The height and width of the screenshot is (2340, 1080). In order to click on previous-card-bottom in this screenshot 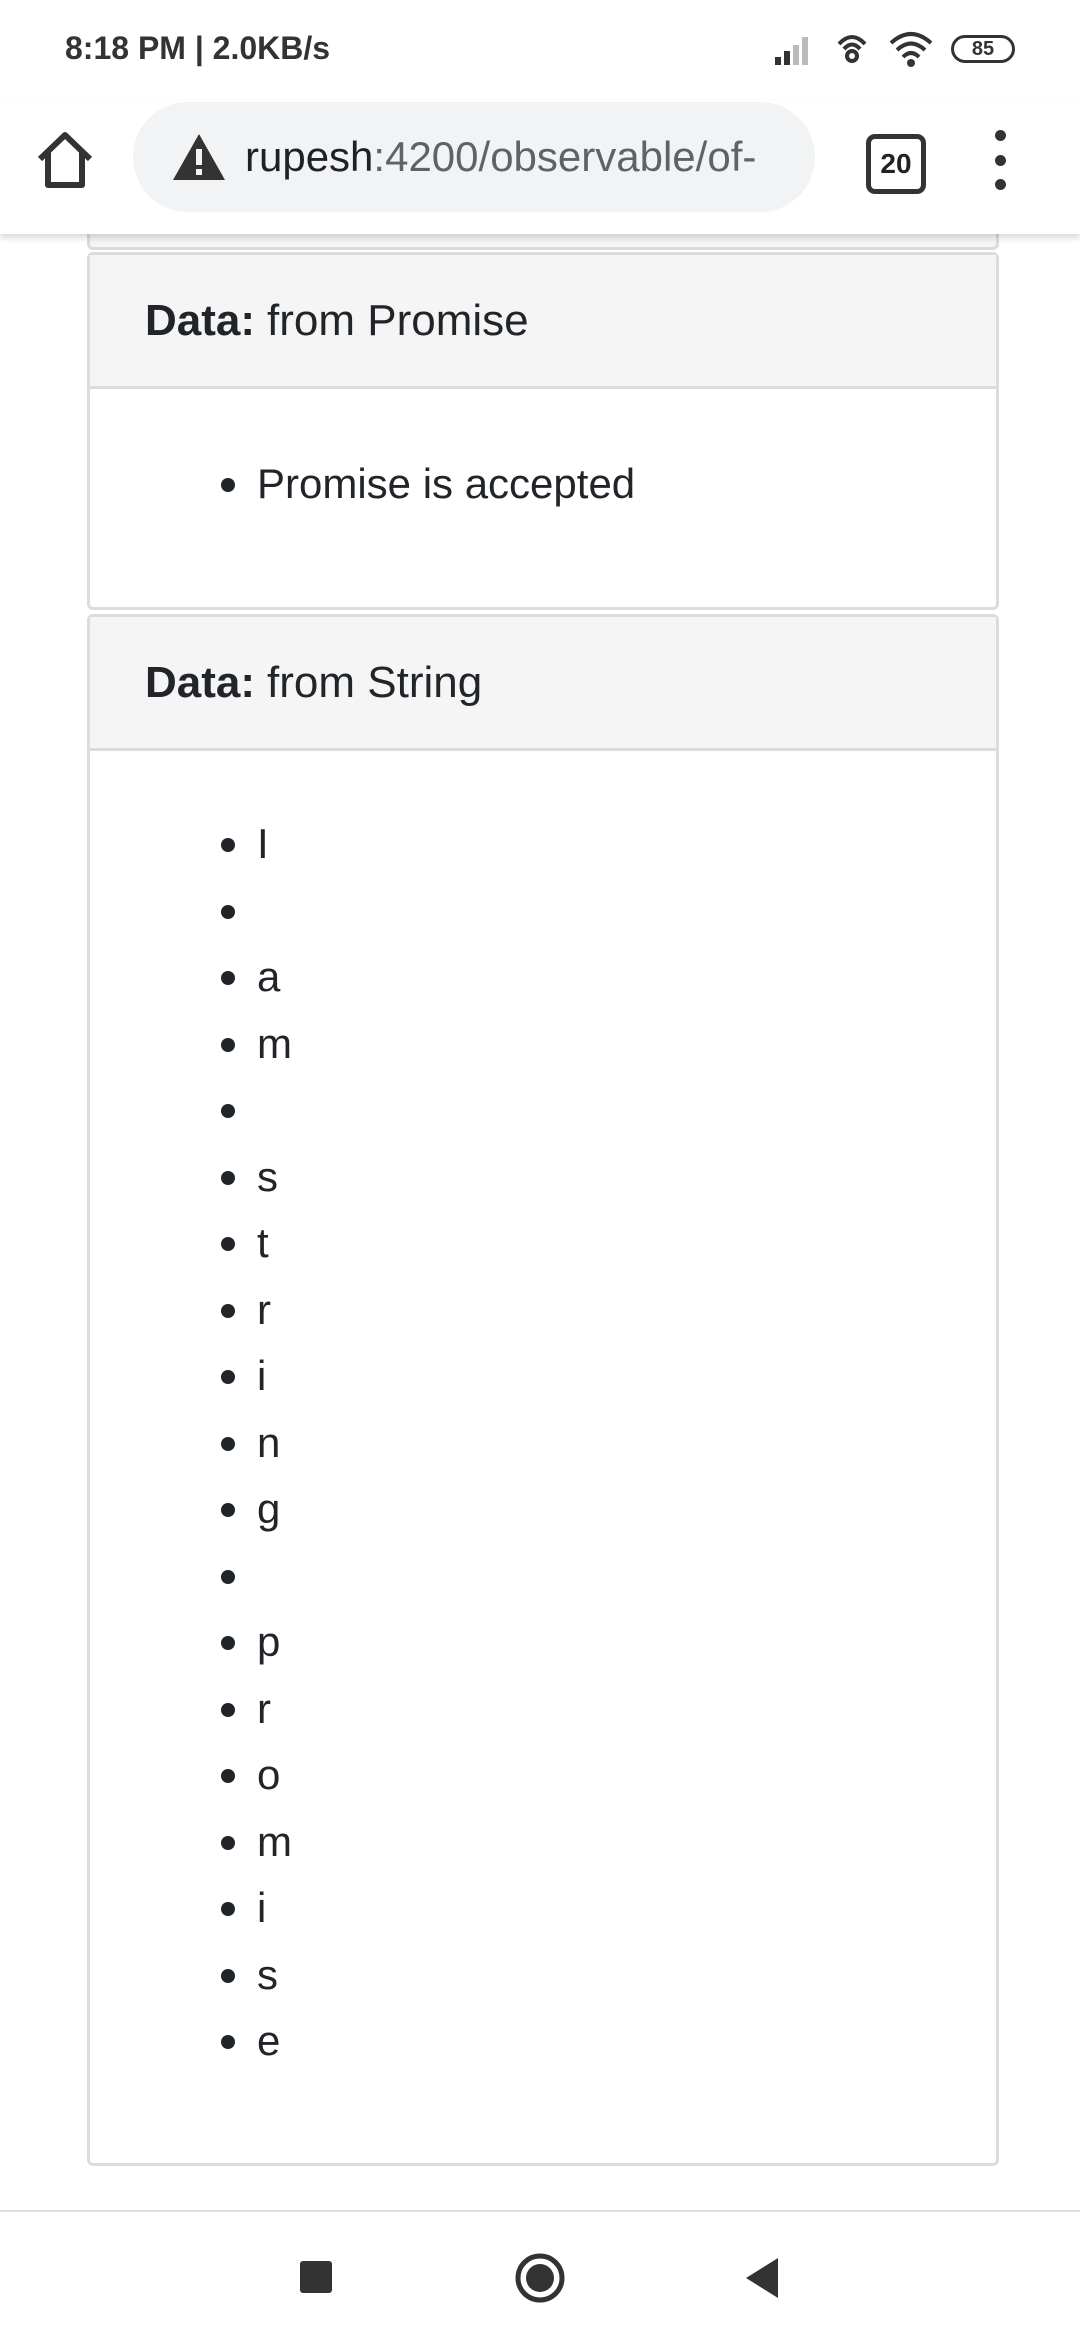, I will do `click(543, 242)`.